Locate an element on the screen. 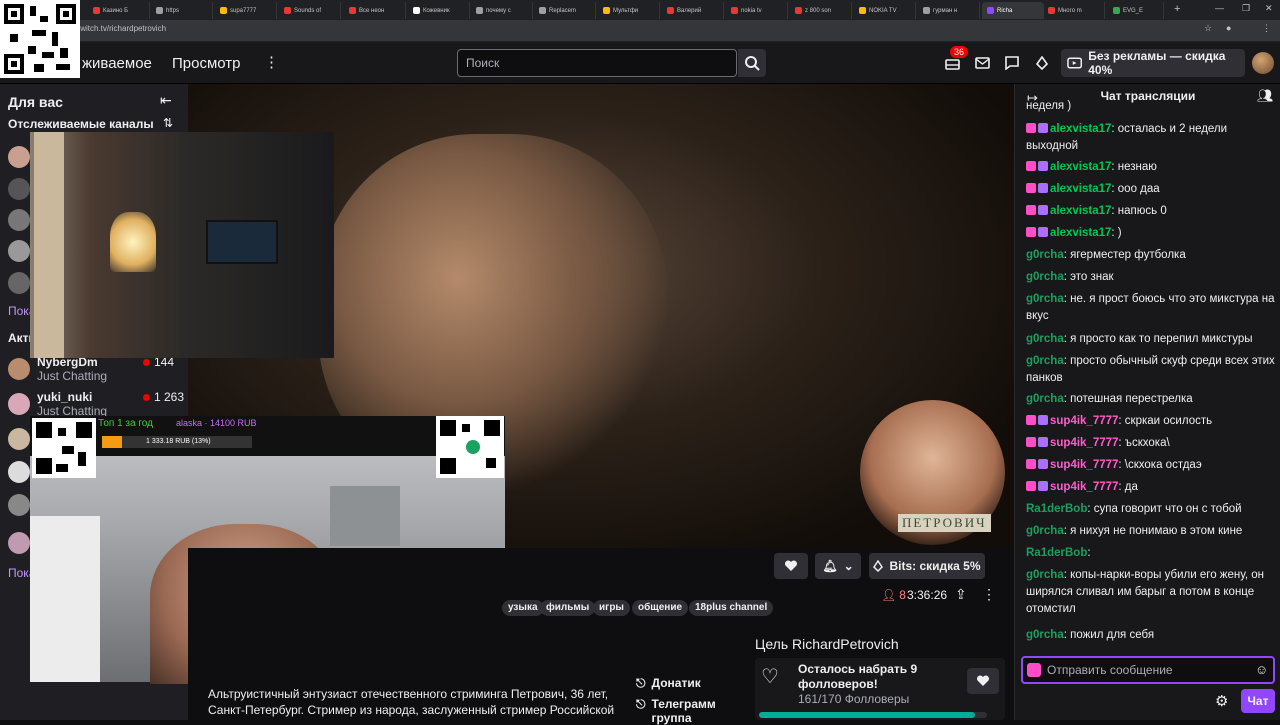  browser-tab: Много m is located at coordinates (1074, 10).